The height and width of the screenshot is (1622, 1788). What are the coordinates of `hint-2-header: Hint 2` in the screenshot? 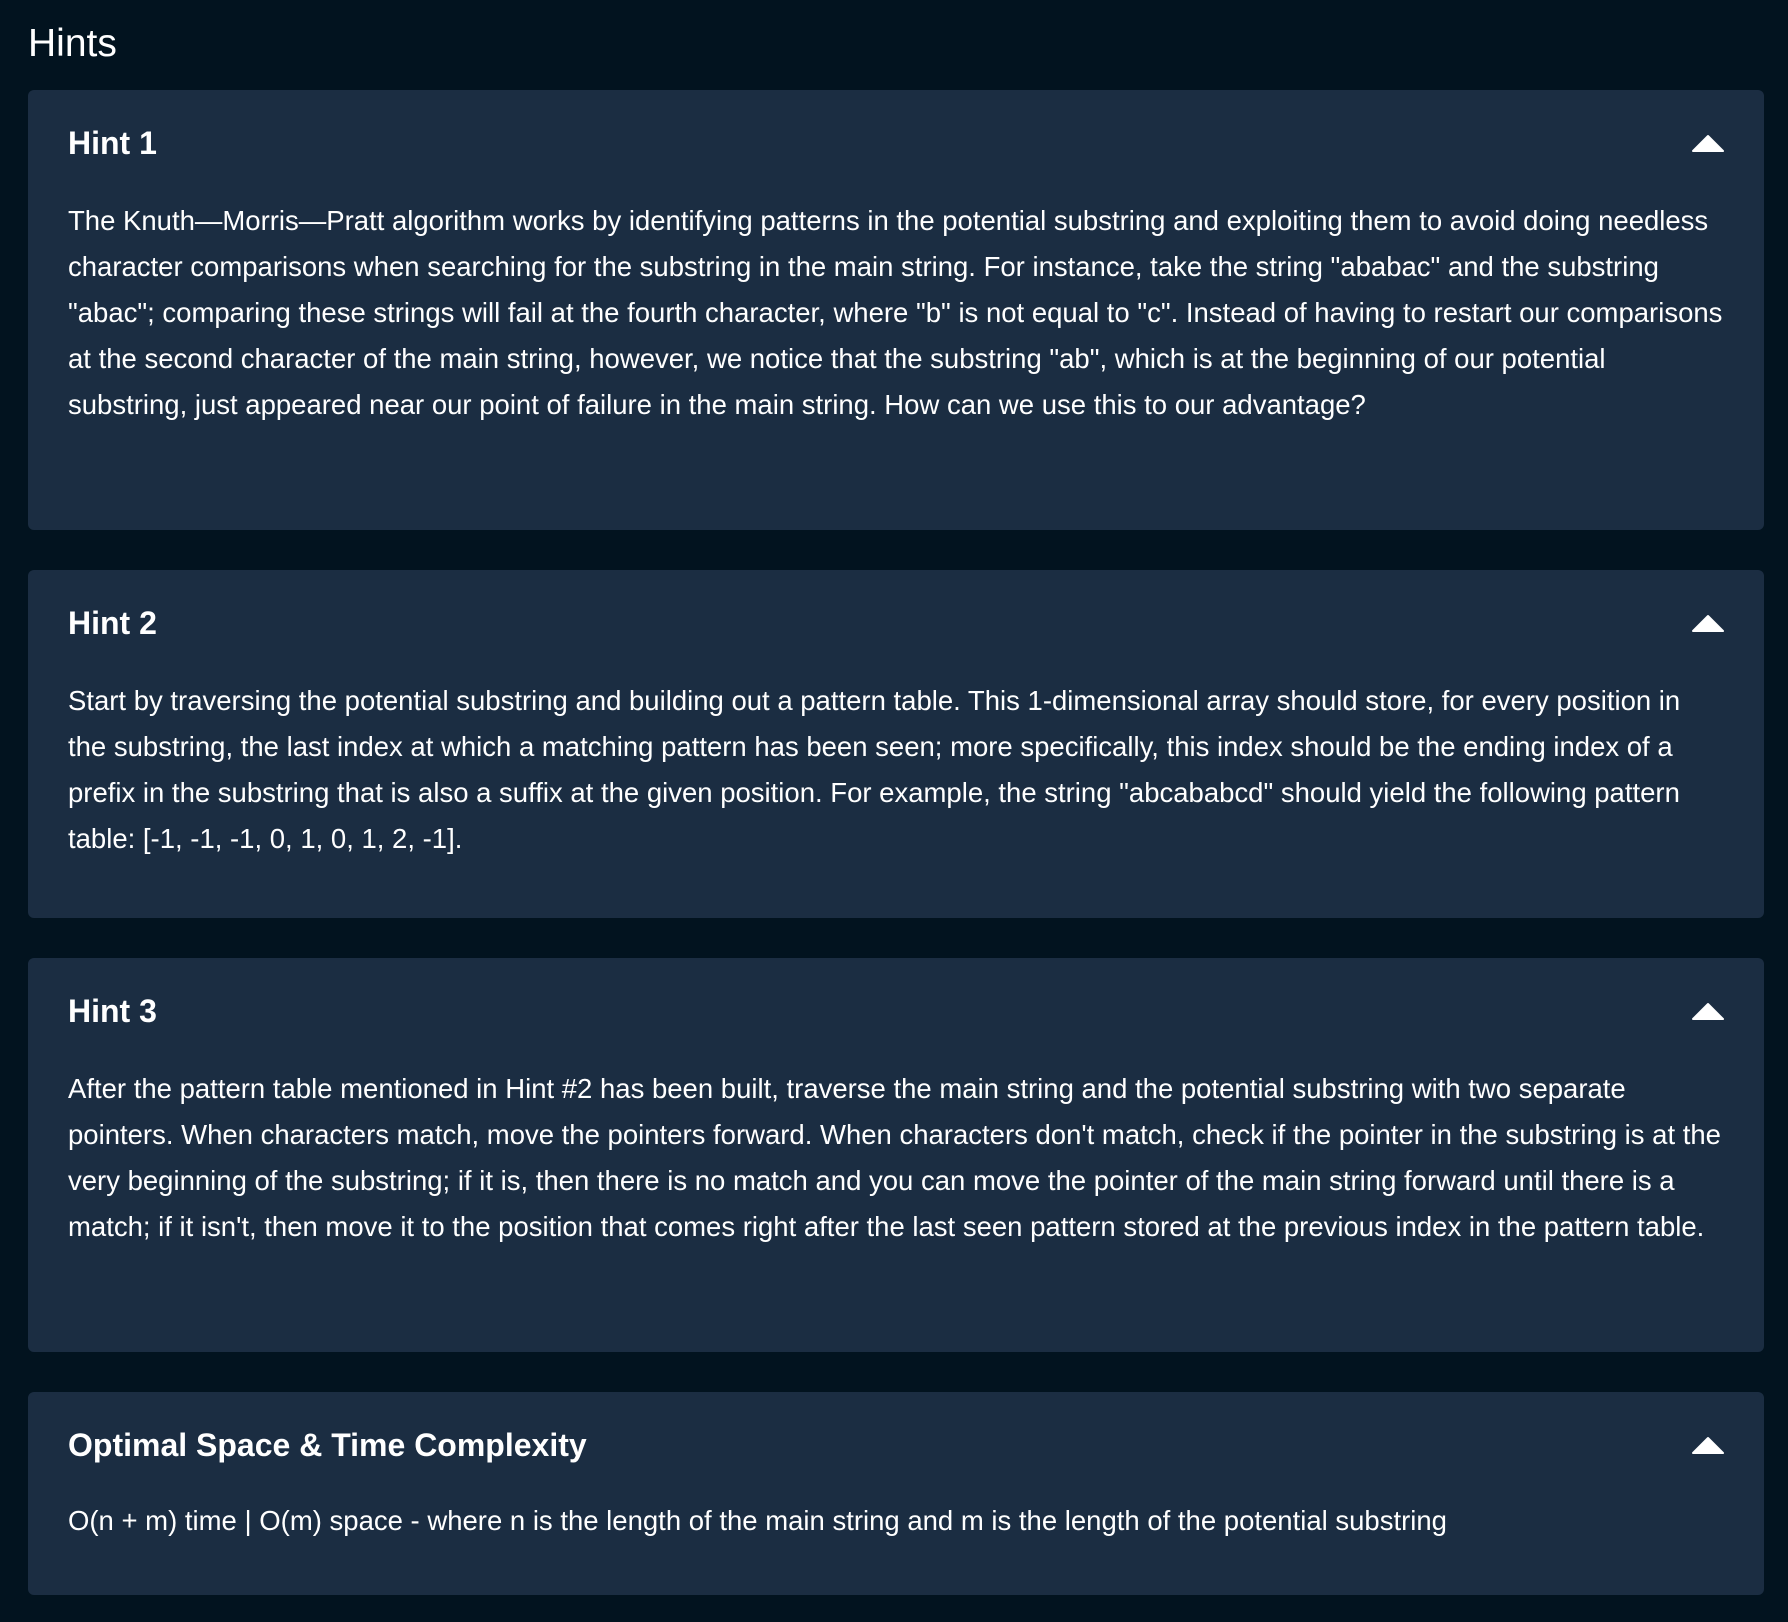 It's located at (896, 623).